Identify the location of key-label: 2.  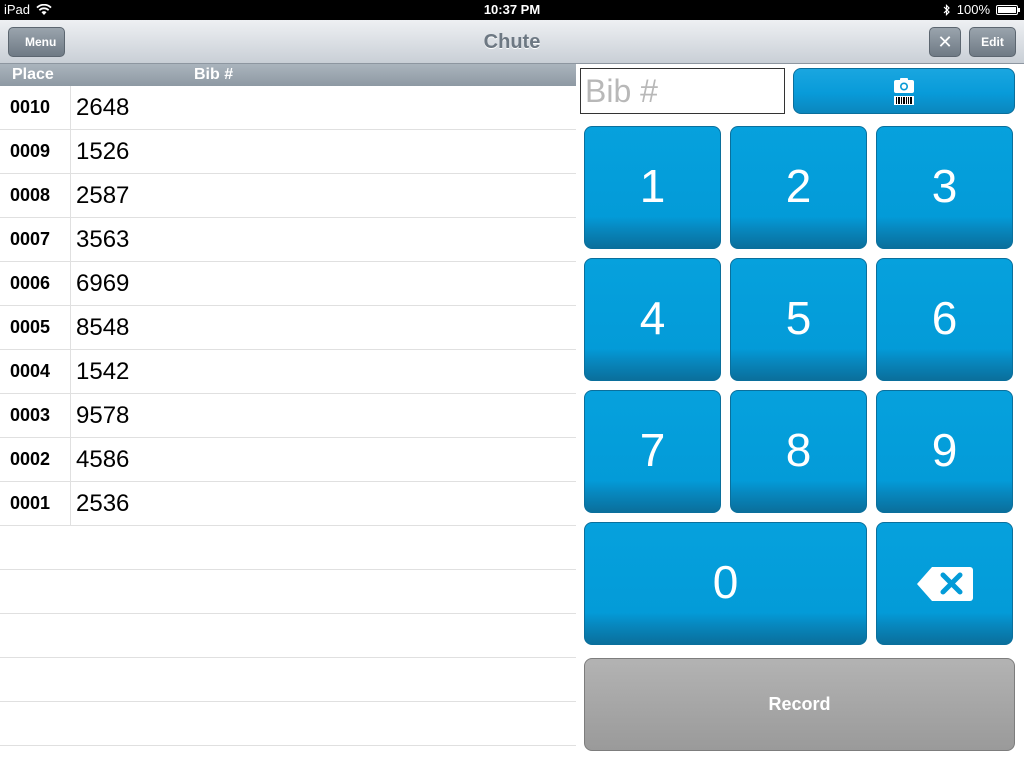
(798, 185).